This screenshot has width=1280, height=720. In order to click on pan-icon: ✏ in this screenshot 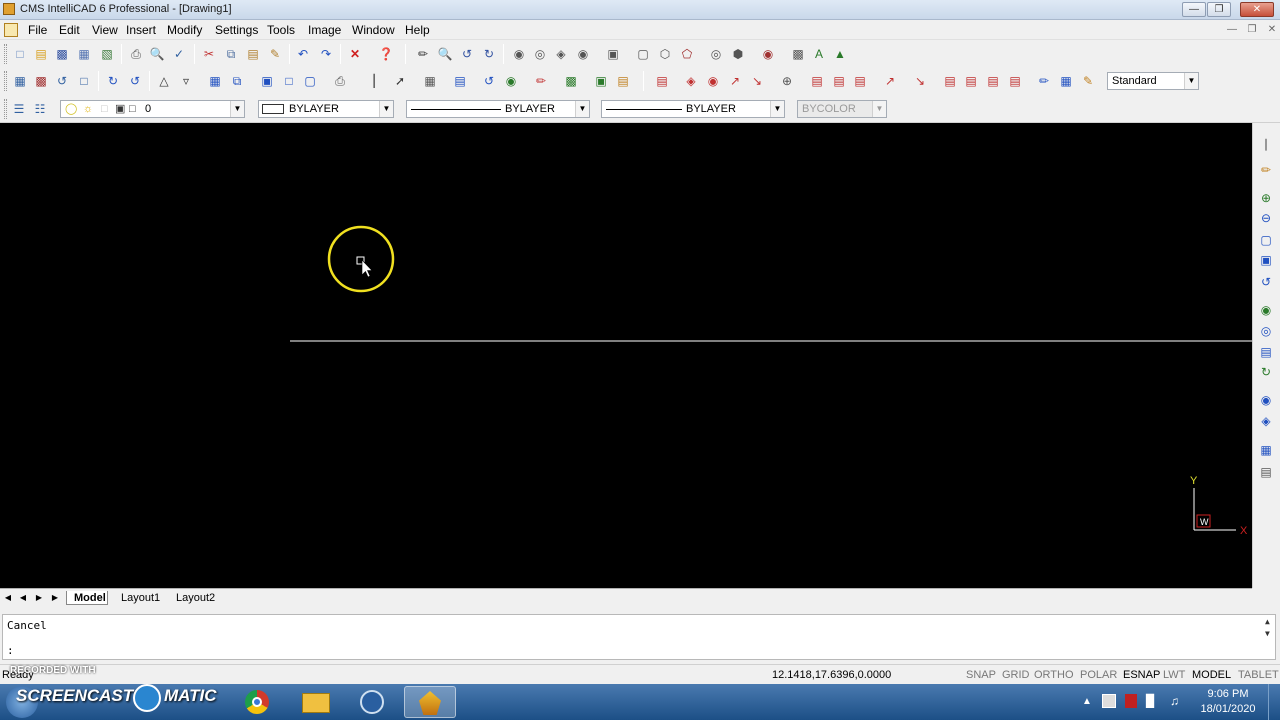, I will do `click(423, 54)`.